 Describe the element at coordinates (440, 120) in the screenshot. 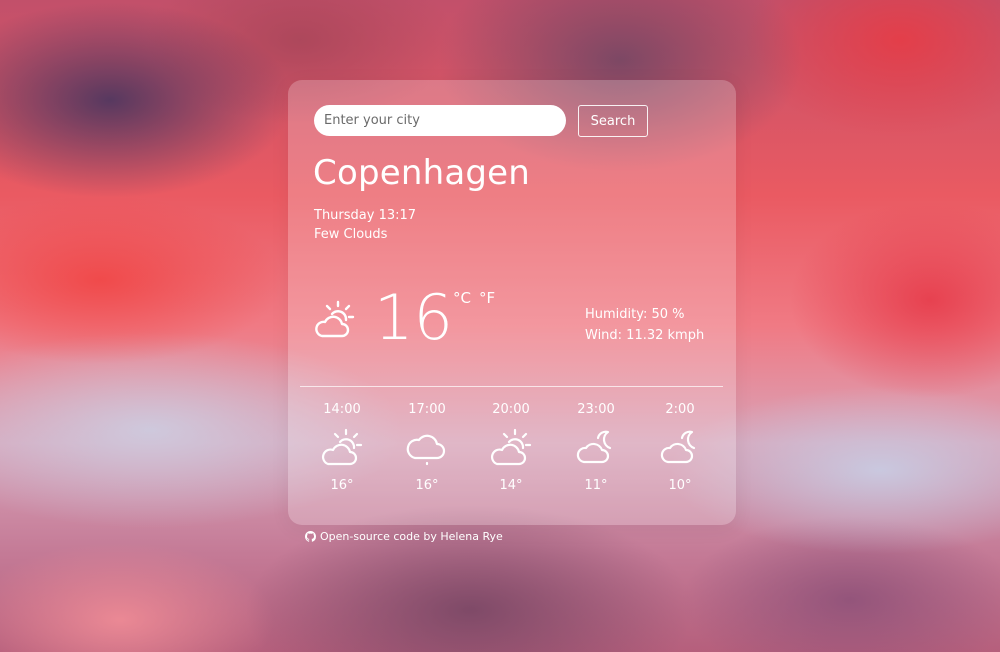

I see `city-search-input` at that location.